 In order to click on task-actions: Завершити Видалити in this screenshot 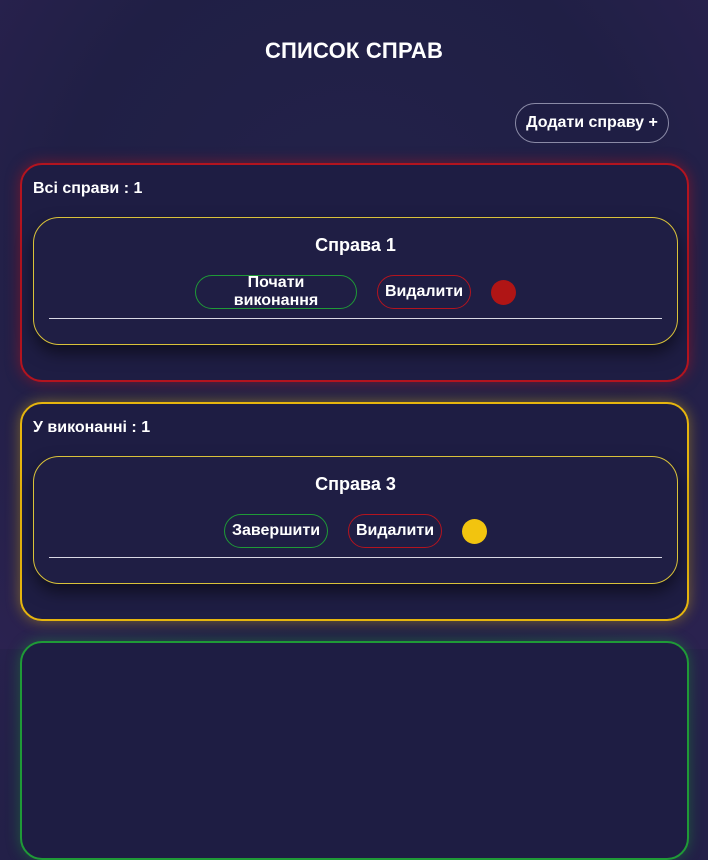, I will do `click(355, 531)`.